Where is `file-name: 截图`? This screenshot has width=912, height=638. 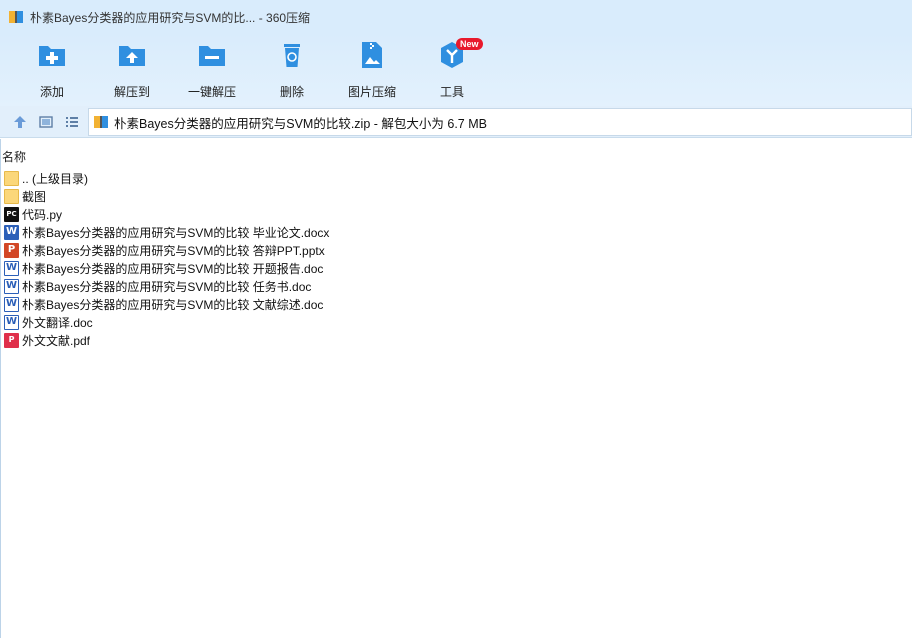 file-name: 截图 is located at coordinates (34, 196).